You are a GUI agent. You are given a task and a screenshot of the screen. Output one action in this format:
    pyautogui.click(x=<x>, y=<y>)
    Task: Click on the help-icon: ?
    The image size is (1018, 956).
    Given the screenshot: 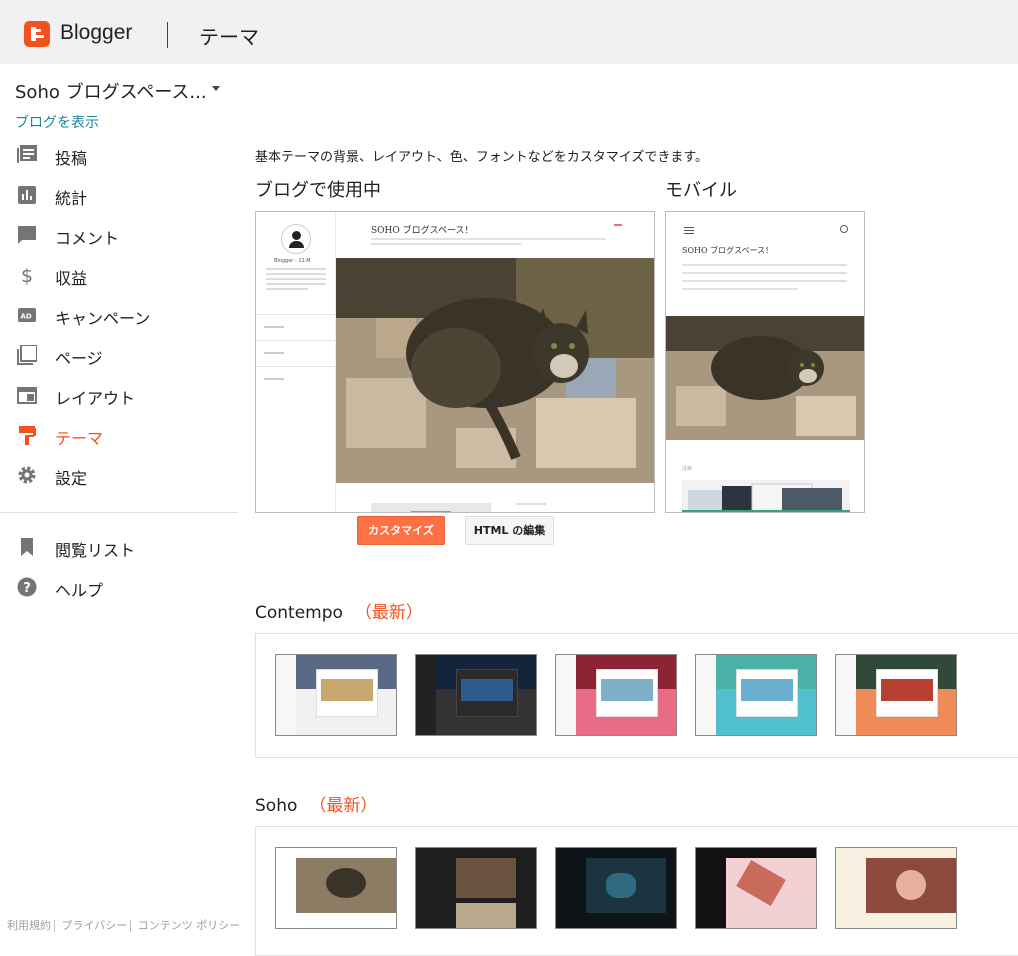 What is the action you would take?
    pyautogui.click(x=27, y=587)
    